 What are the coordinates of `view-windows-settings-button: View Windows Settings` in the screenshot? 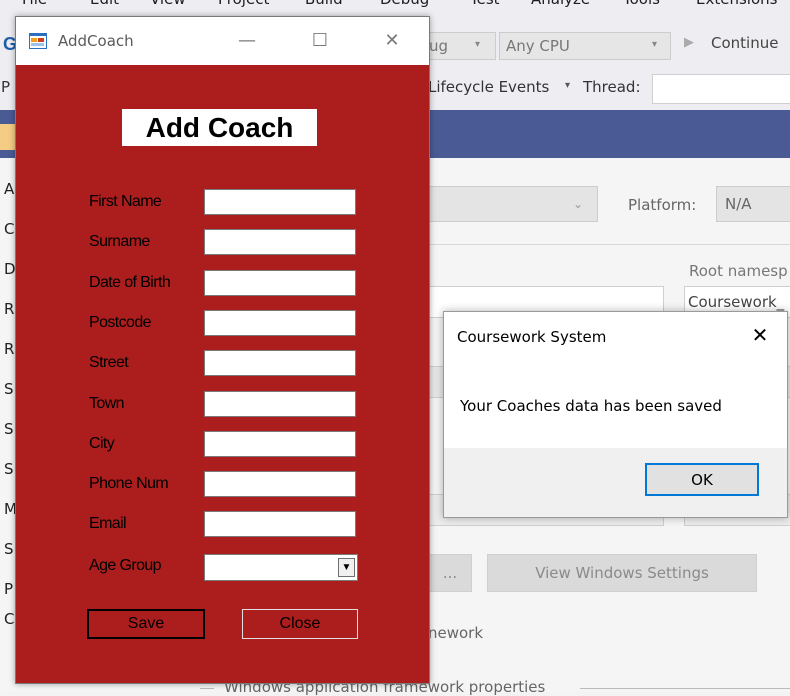 It's located at (622, 573).